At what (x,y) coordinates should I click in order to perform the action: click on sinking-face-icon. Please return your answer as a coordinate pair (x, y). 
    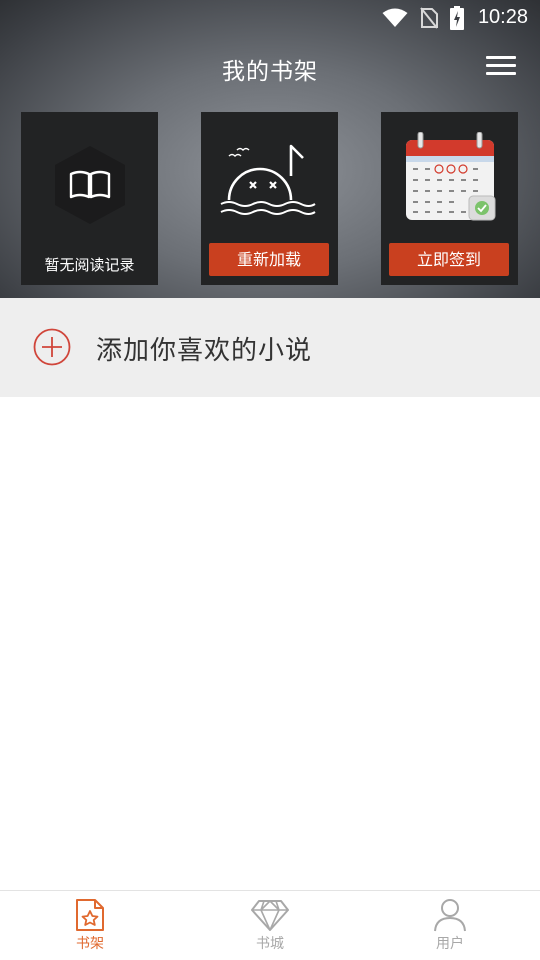
    Looking at the image, I should click on (268, 179).